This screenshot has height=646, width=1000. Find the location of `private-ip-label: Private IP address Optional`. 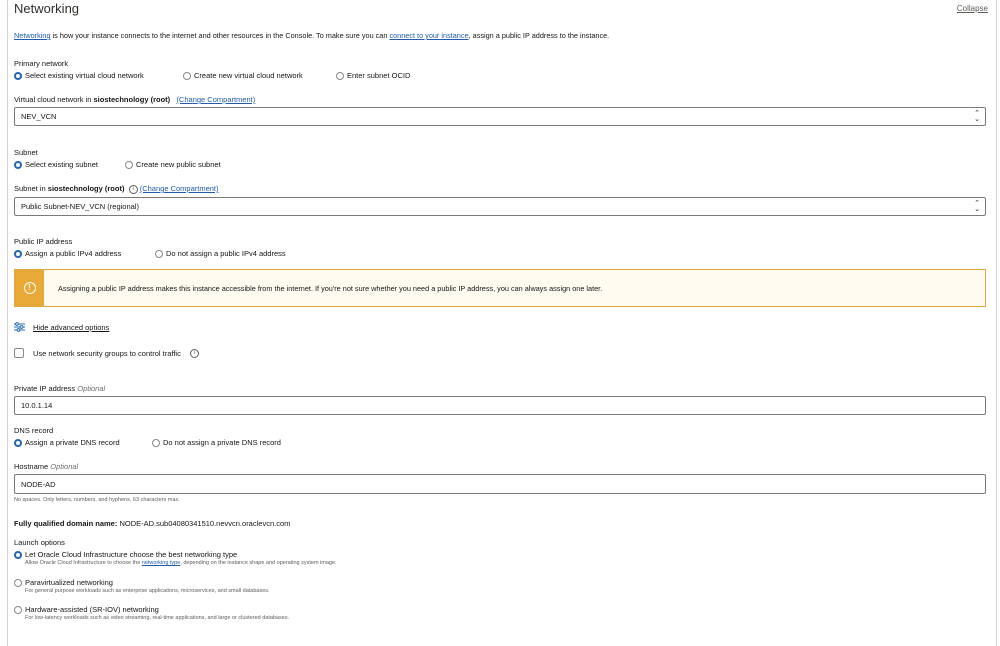

private-ip-label: Private IP address Optional is located at coordinates (59, 388).